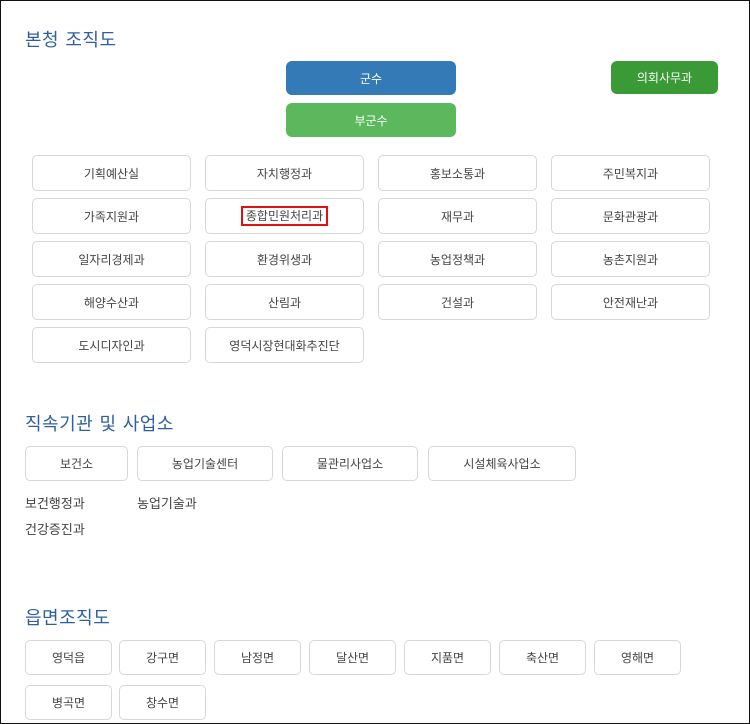 The height and width of the screenshot is (724, 750). What do you see at coordinates (257, 657) in the screenshot?
I see `town-button: 남정면` at bounding box center [257, 657].